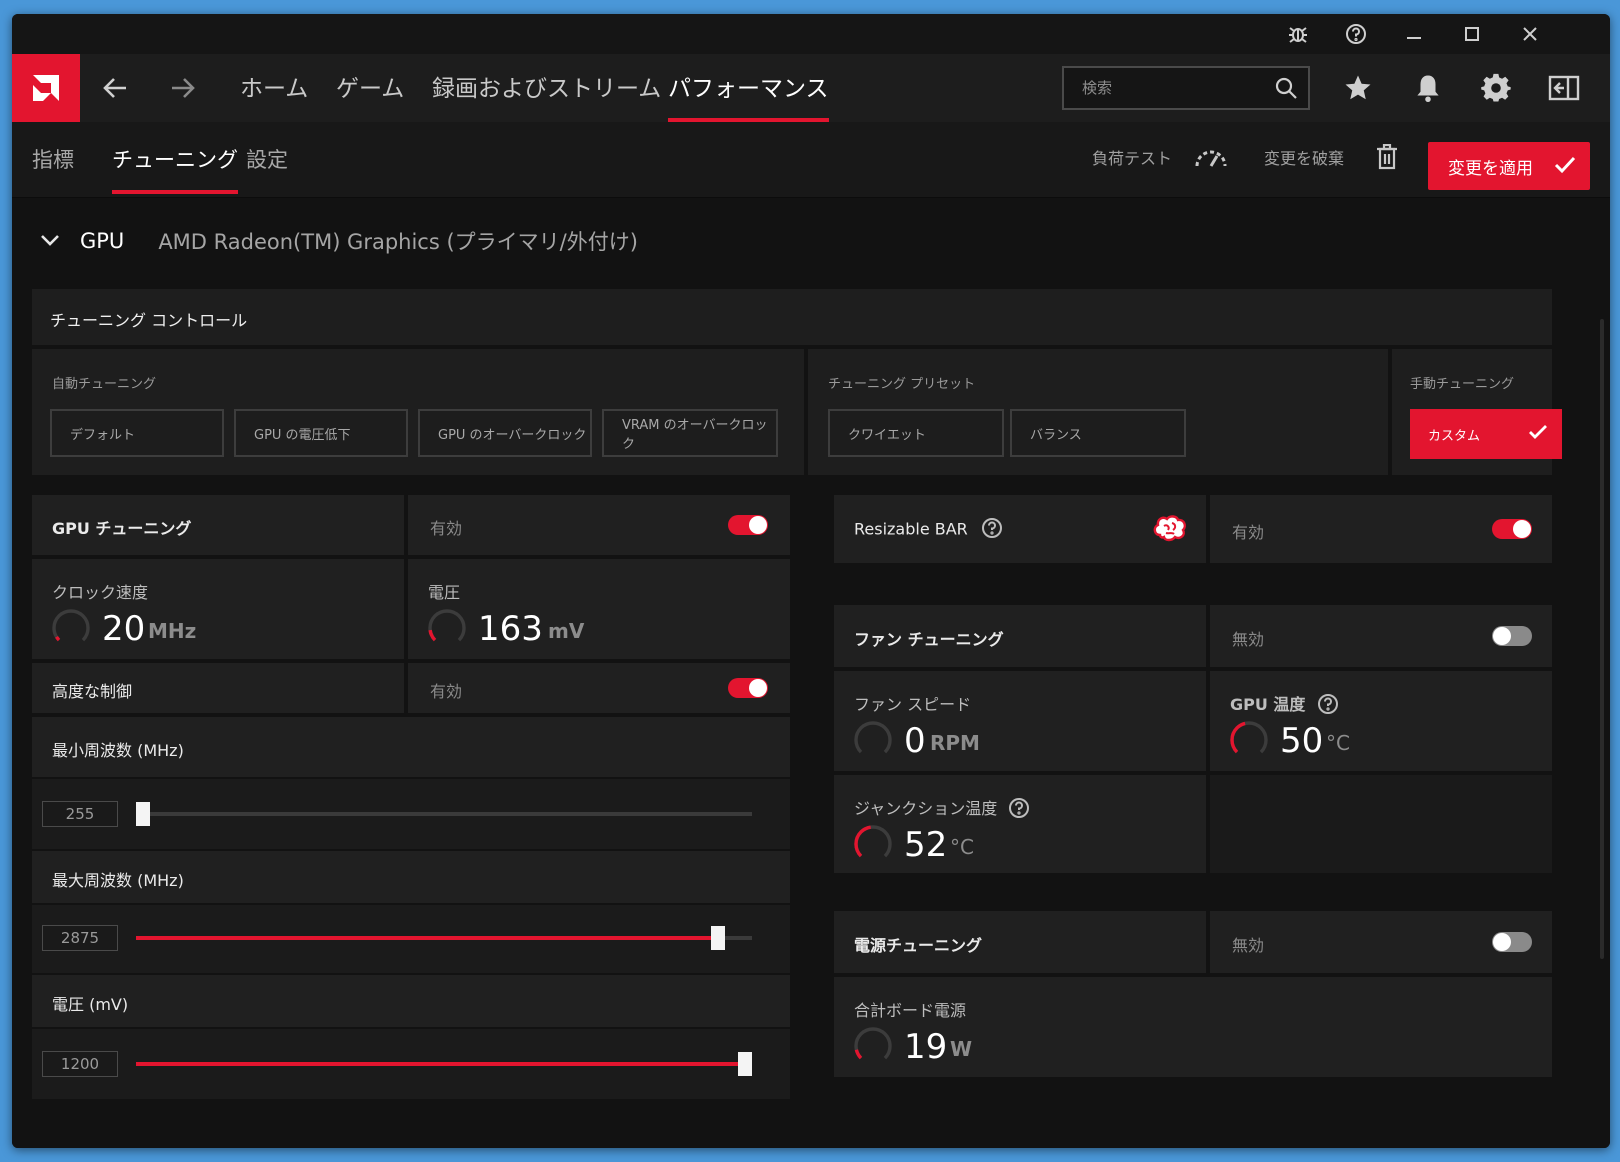  Describe the element at coordinates (546, 88) in the screenshot. I see `nav-record-stream: 録画およびストリーム` at that location.